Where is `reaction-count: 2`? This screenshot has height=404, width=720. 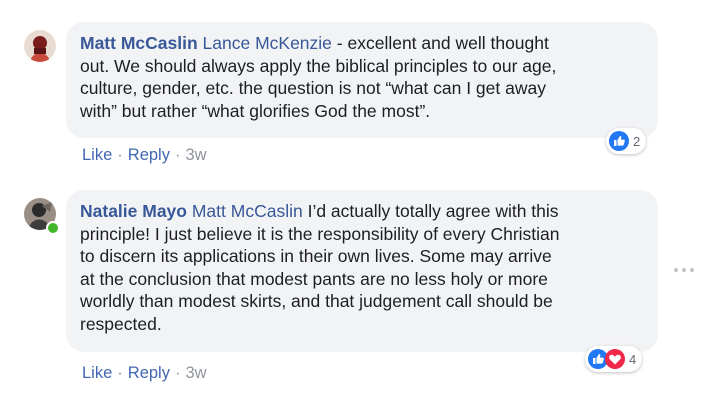
reaction-count: 2 is located at coordinates (637, 141).